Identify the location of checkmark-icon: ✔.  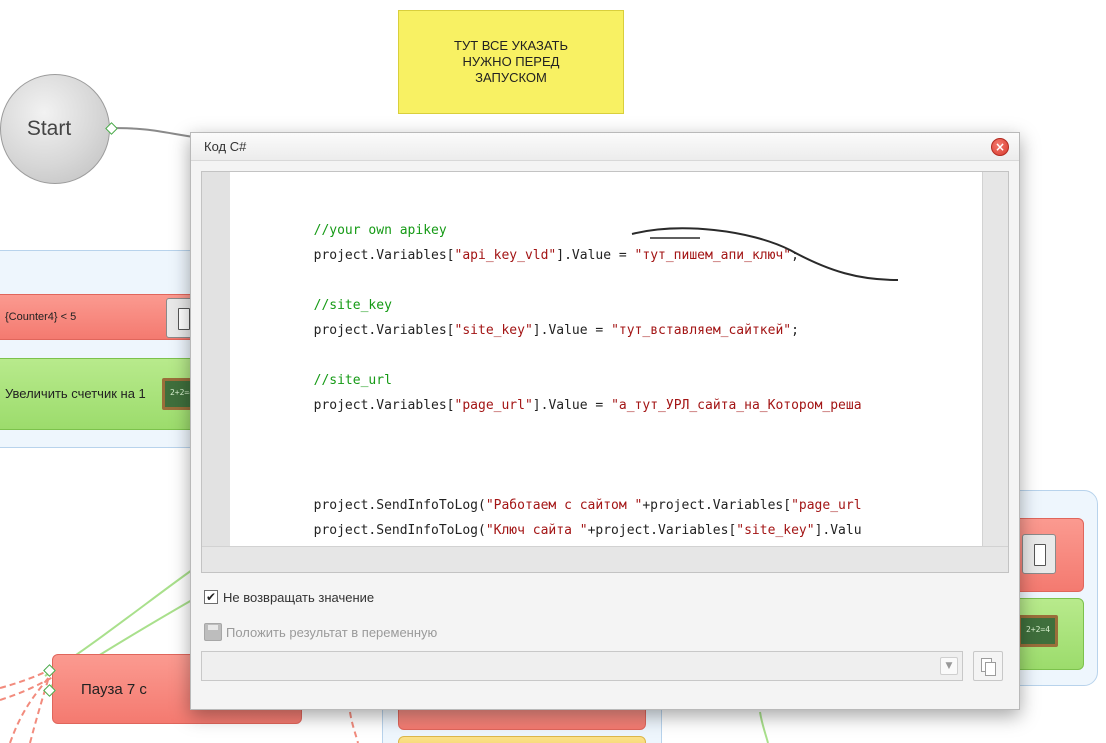
(211, 597).